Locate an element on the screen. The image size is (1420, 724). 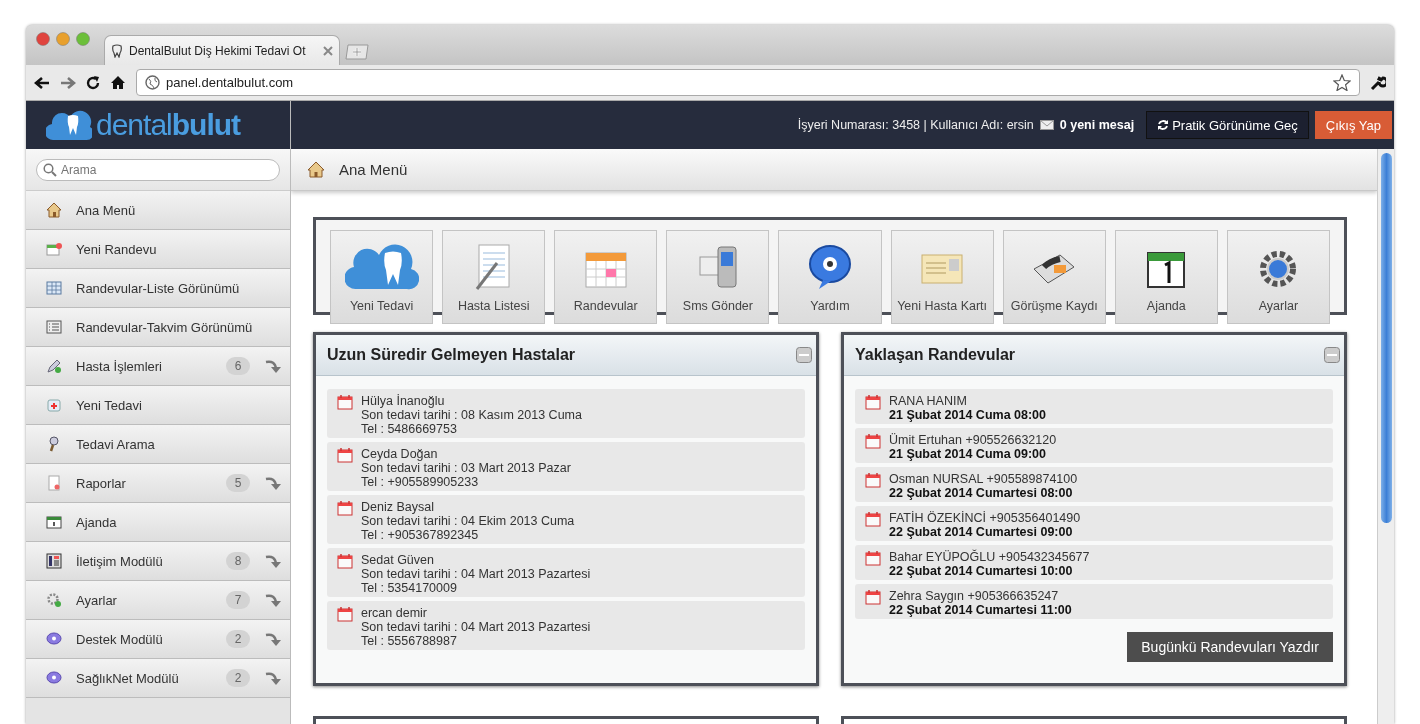
phone-icon is located at coordinates (54, 561).